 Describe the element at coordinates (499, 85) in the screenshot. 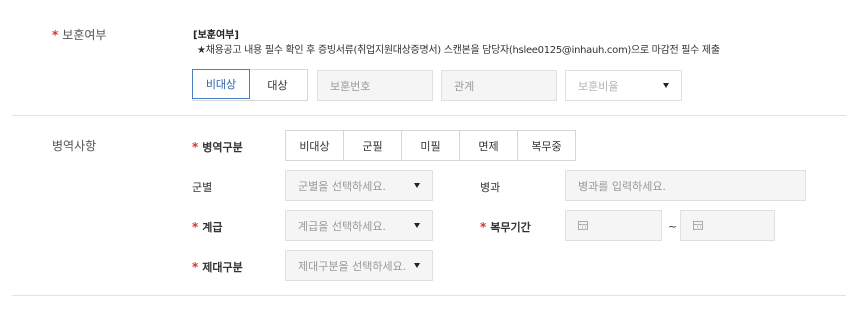

I see `veteran-relation-input: 관계` at that location.